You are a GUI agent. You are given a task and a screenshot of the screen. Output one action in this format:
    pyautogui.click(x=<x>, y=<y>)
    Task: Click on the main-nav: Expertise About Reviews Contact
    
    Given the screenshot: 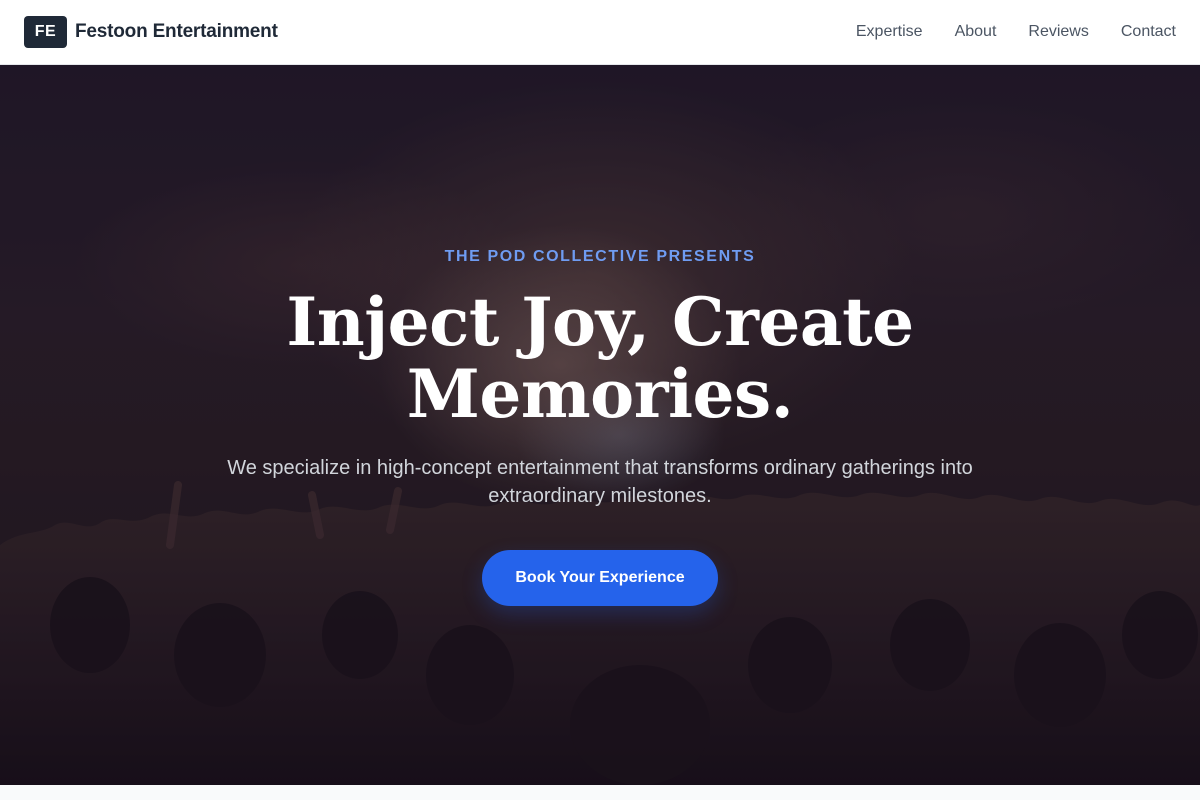 What is the action you would take?
    pyautogui.click(x=1016, y=32)
    